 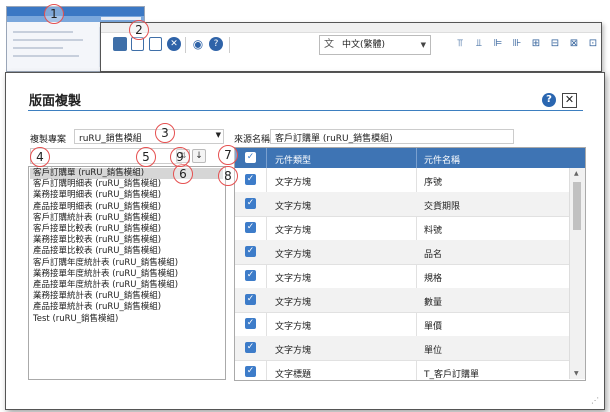 I want to click on component-name-cell: 序號, so click(x=433, y=183).